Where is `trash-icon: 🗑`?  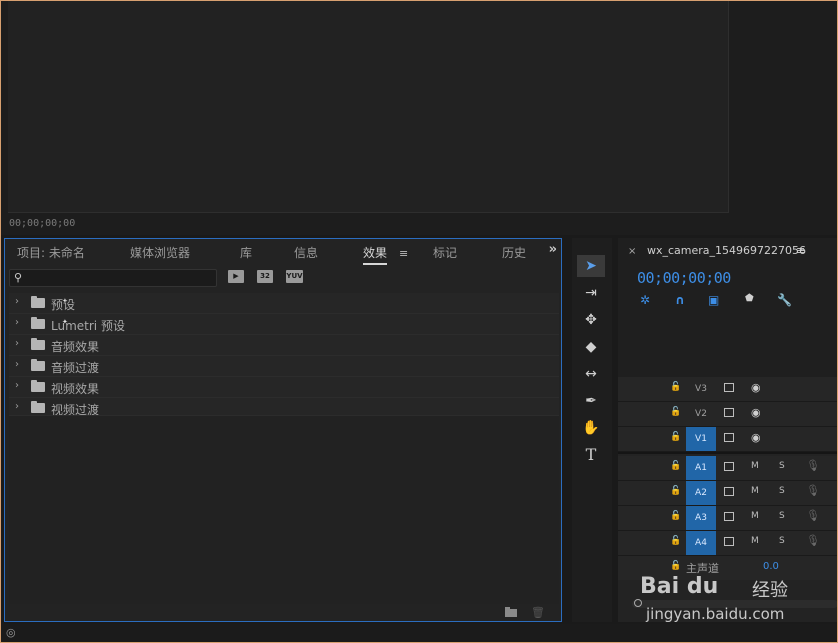
trash-icon: 🗑 is located at coordinates (538, 612).